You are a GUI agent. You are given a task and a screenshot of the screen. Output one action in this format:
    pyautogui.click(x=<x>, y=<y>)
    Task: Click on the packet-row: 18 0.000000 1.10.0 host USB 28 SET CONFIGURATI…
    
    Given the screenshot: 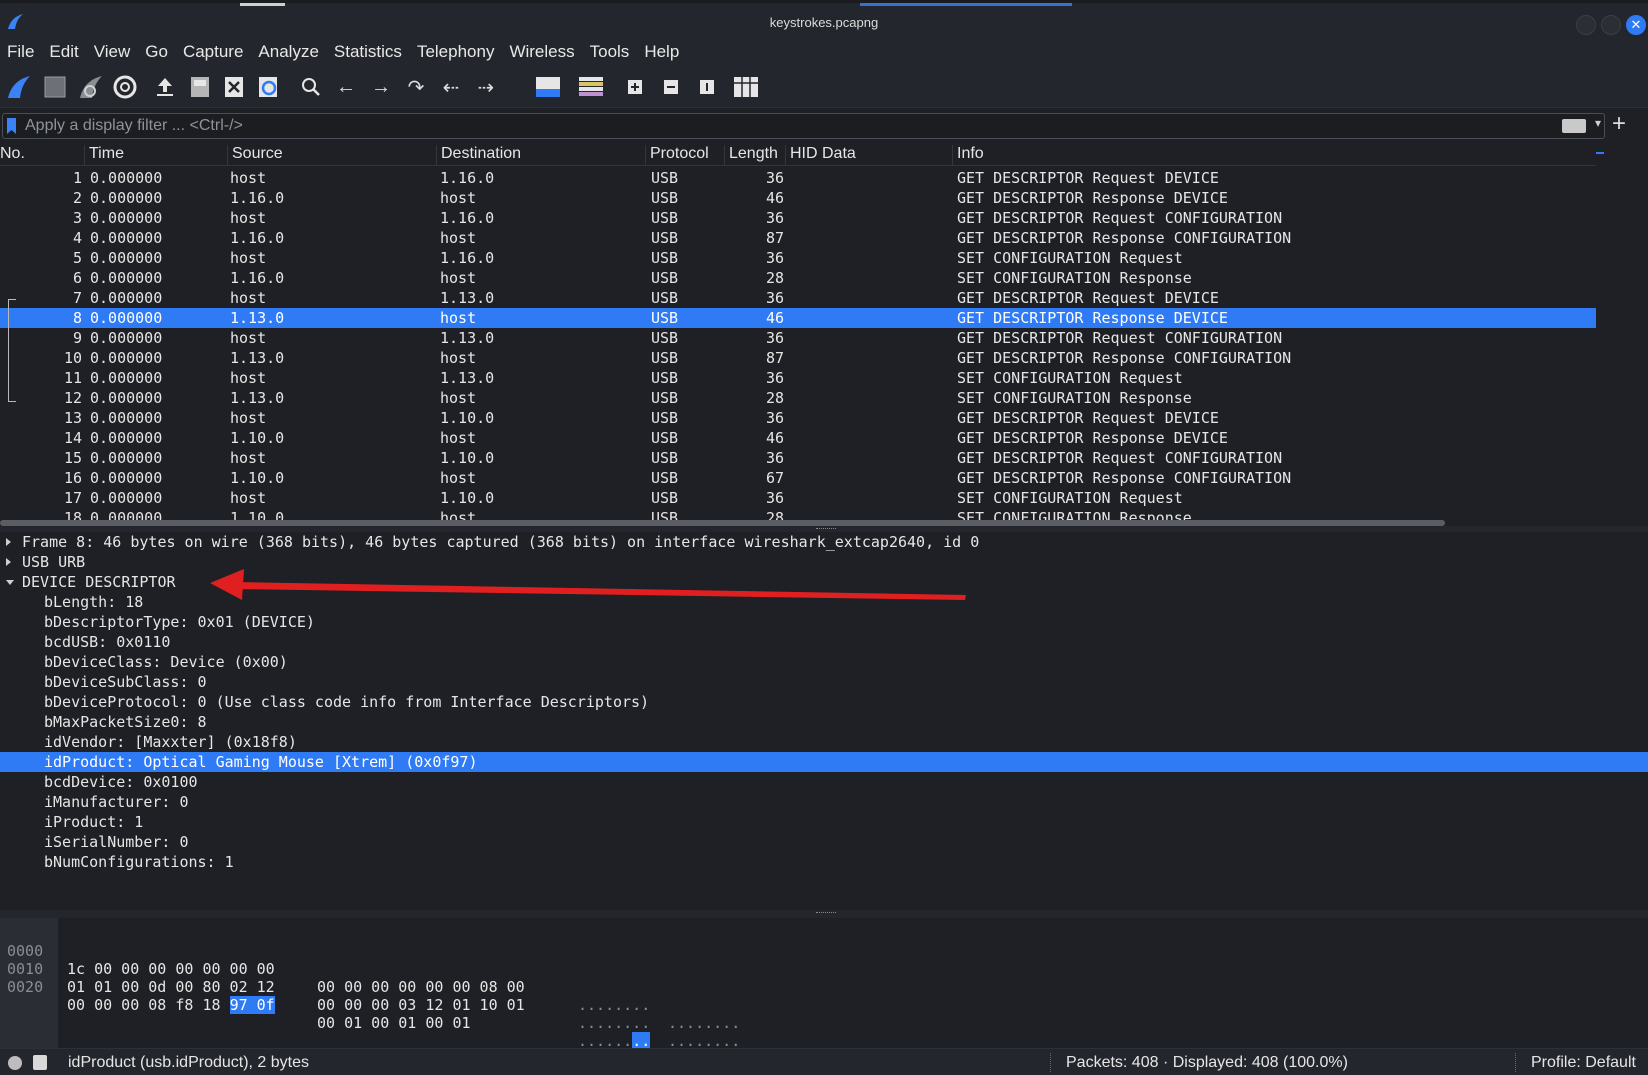 What is the action you would take?
    pyautogui.click(x=798, y=514)
    